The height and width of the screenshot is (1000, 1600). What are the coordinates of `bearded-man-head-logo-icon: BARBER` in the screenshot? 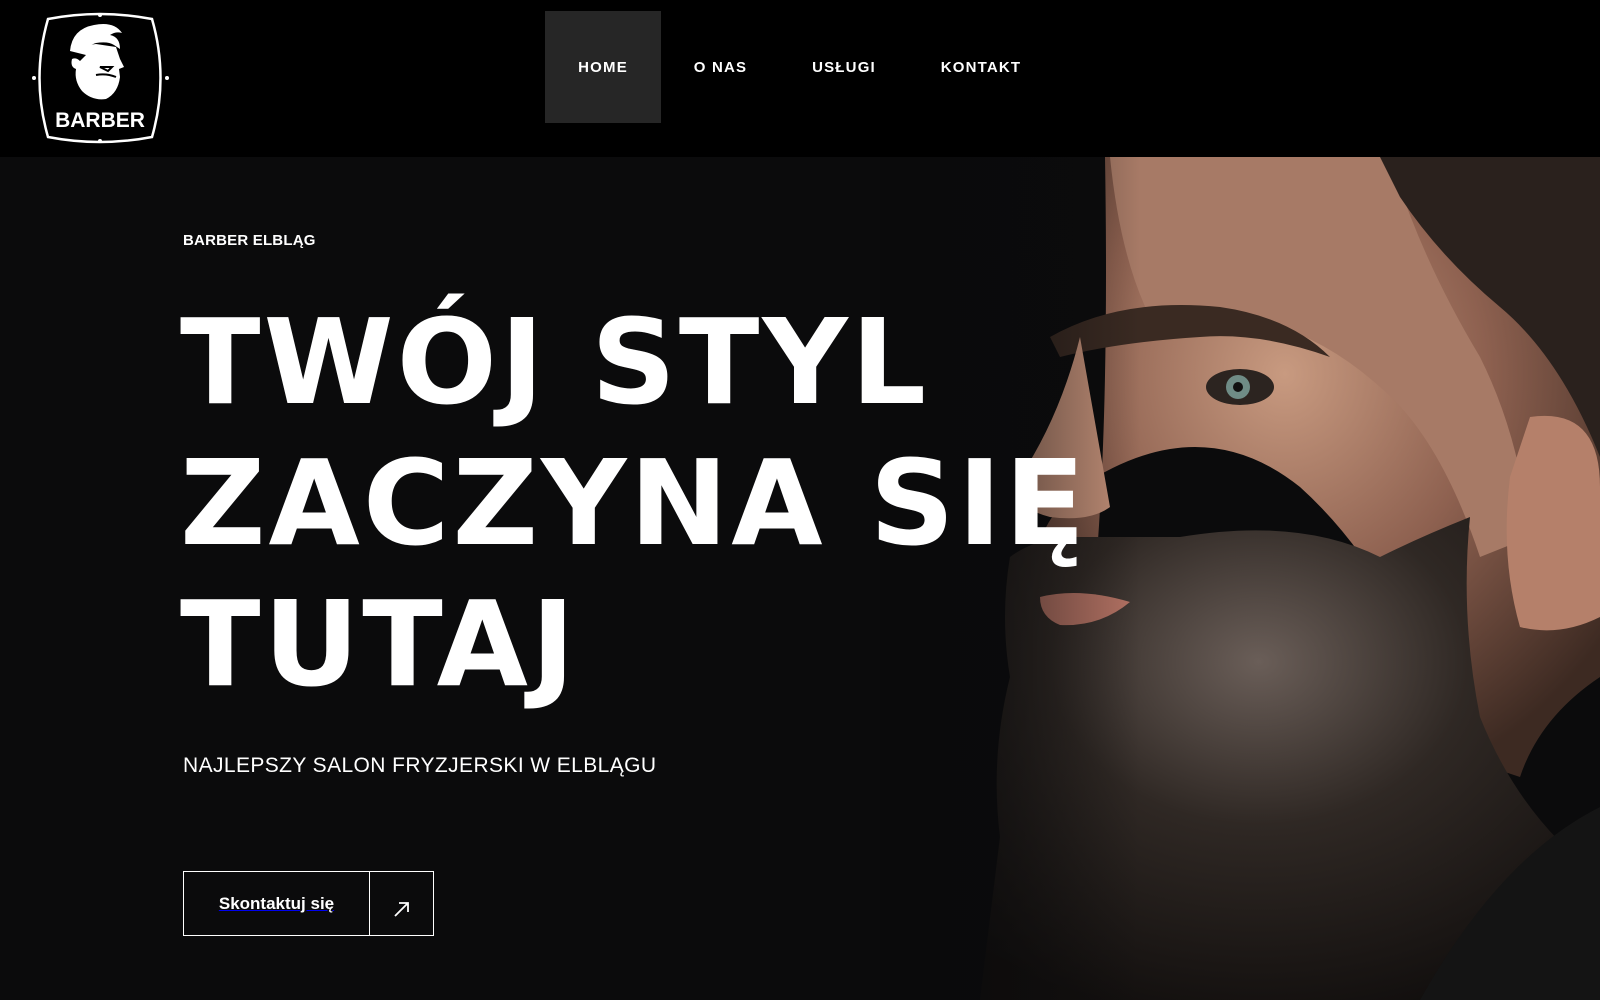 It's located at (100, 78).